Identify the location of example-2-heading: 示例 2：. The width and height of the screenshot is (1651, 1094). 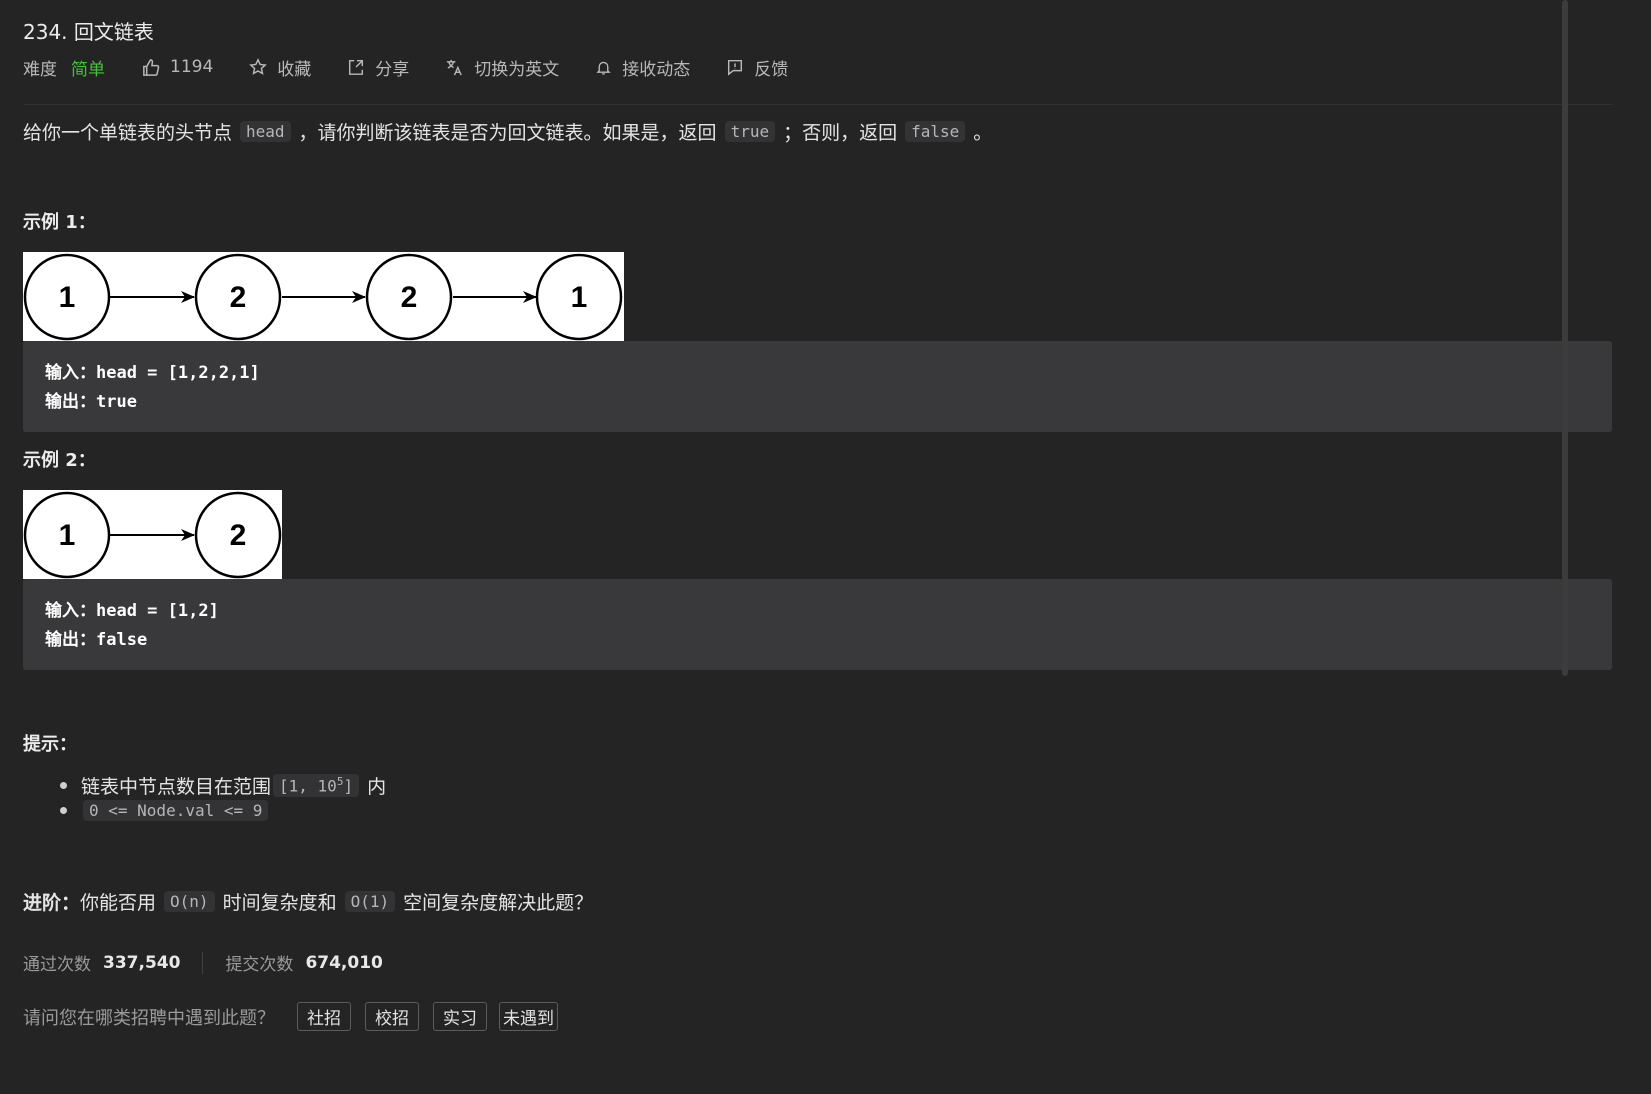
(59, 460).